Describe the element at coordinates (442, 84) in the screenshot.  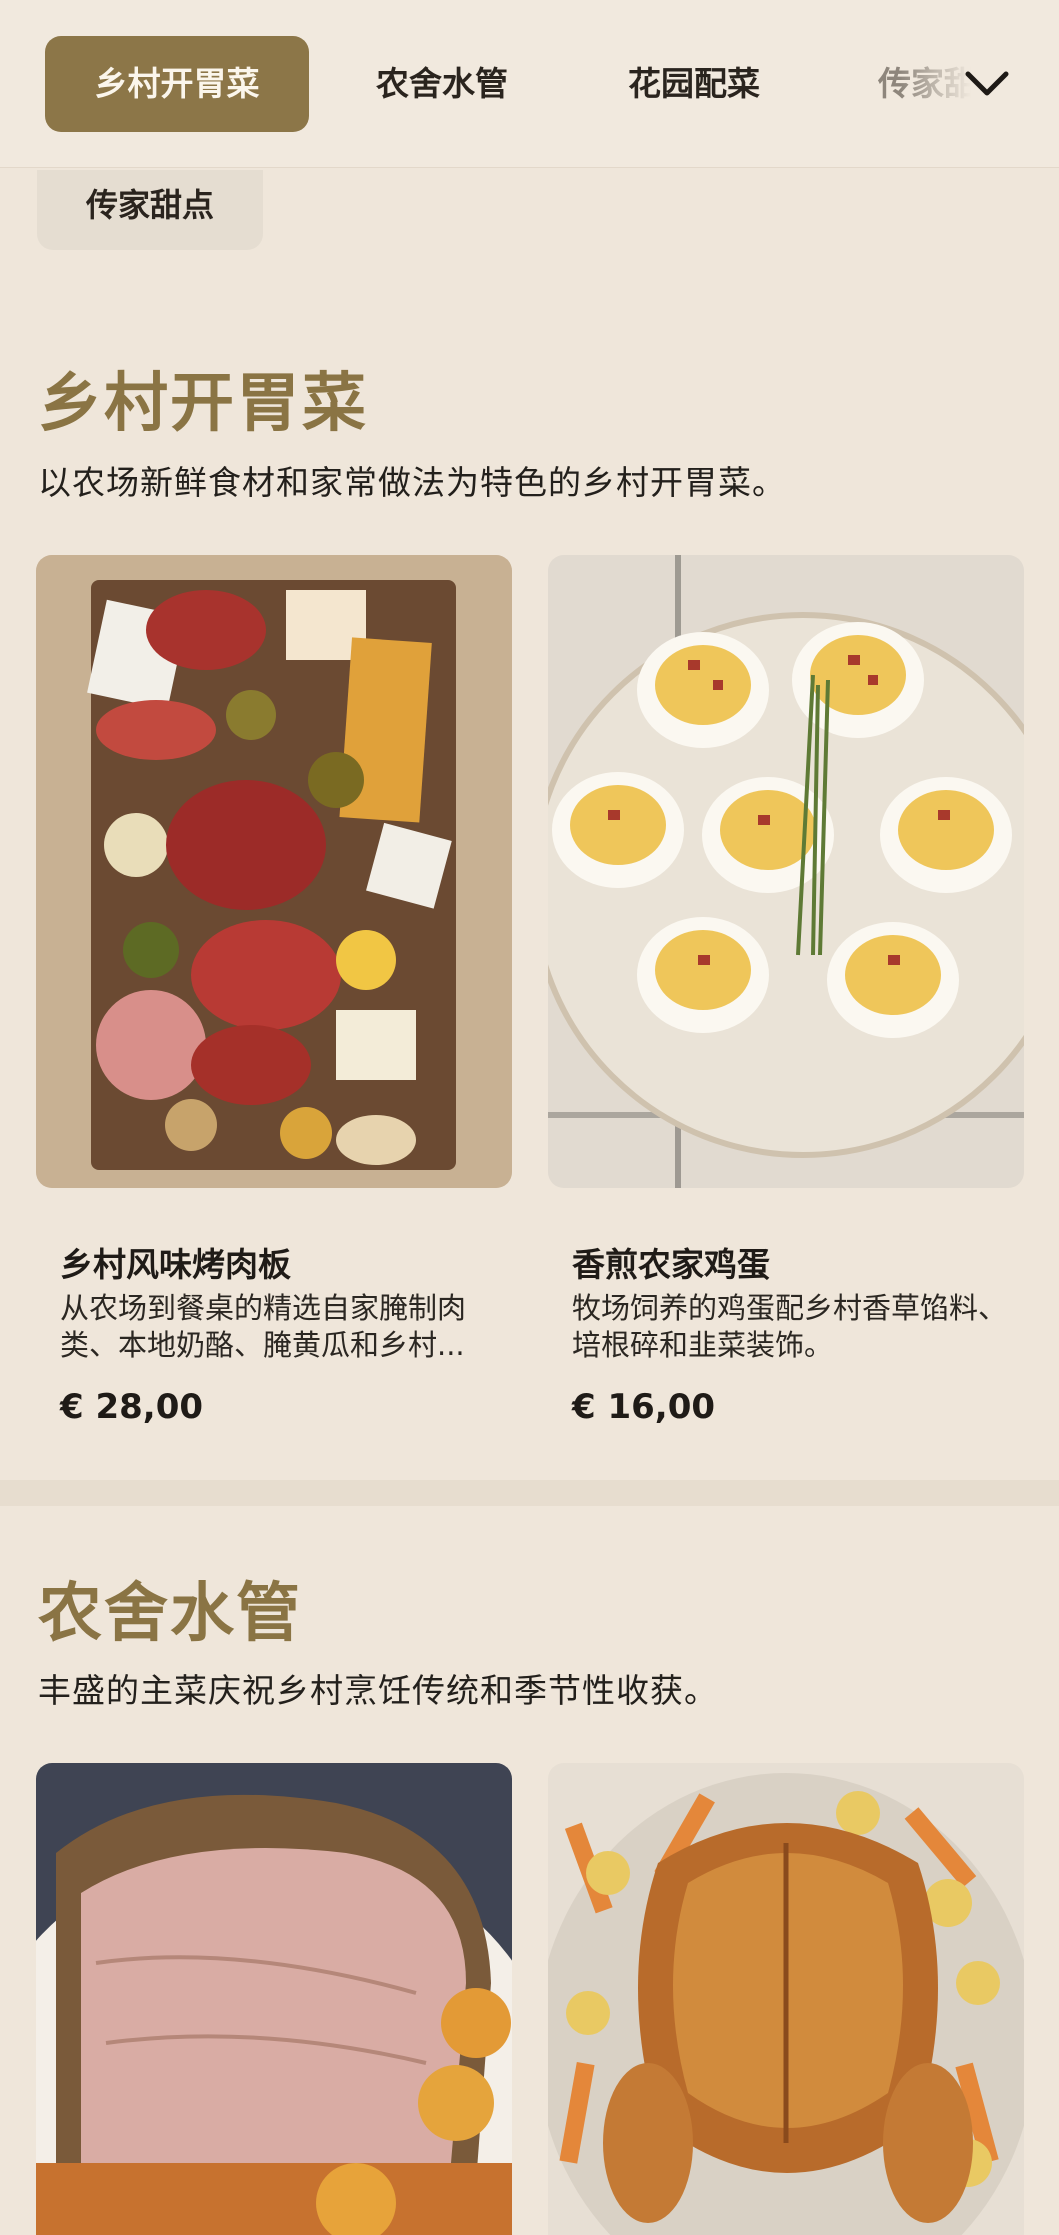
I see `tab-farmhouse-mains: 农舍水管` at that location.